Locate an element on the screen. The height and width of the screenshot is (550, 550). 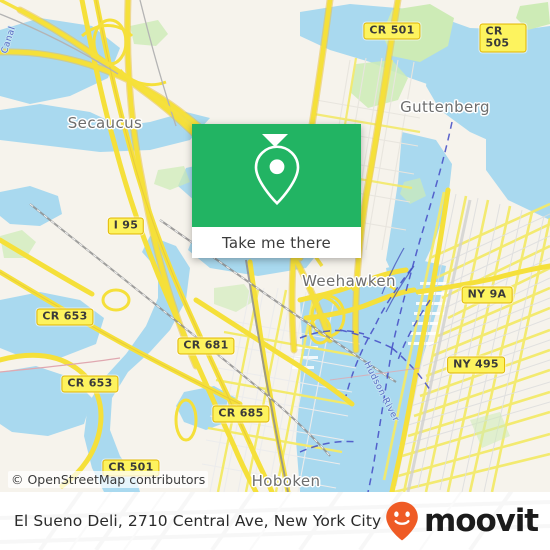
moovit-wordmark: moovit is located at coordinates (481, 520).